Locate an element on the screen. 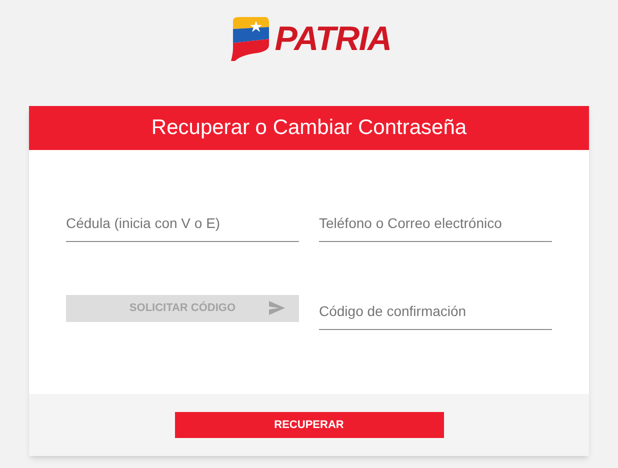 The width and height of the screenshot is (618, 468). input-field: Teléfono o Correo electrónico is located at coordinates (435, 223).